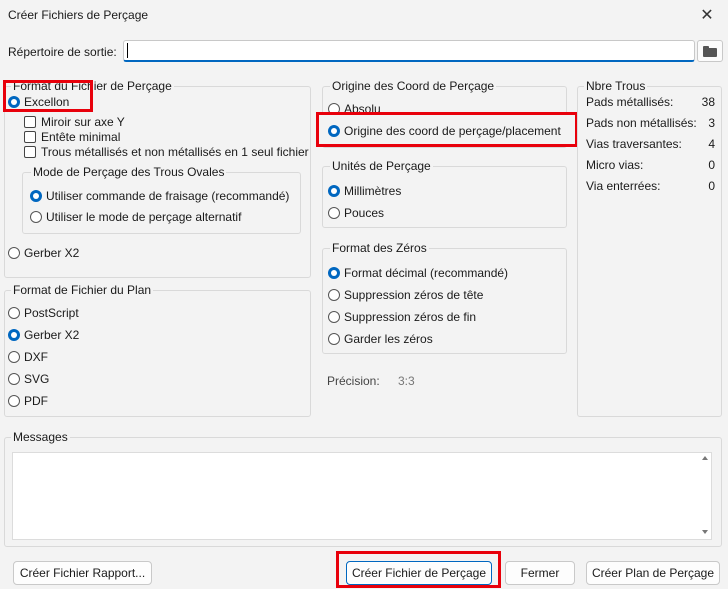 Image resolution: width=728 pixels, height=589 pixels. What do you see at coordinates (653, 573) in the screenshot?
I see `create-map-button: Créer Plan de Perçage` at bounding box center [653, 573].